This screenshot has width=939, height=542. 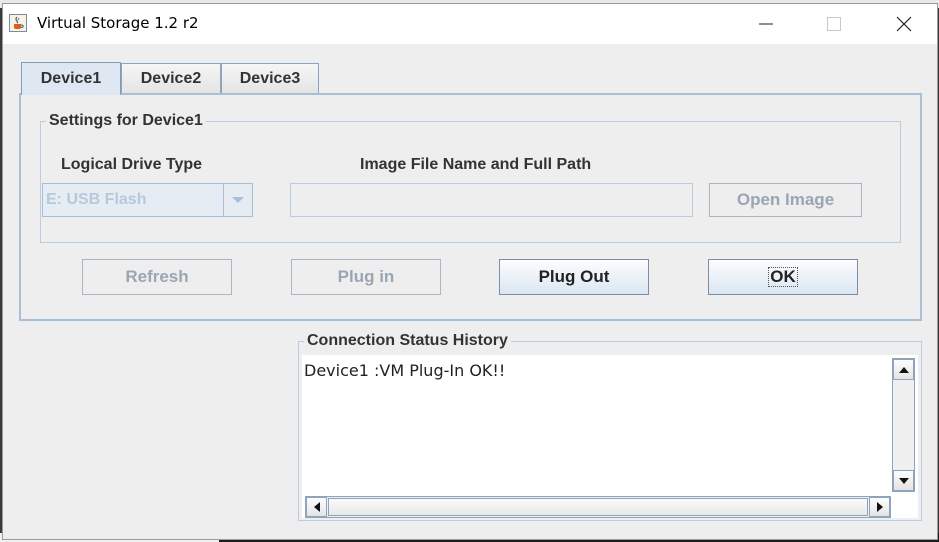 I want to click on open-image-button: Open Image, so click(x=785, y=200).